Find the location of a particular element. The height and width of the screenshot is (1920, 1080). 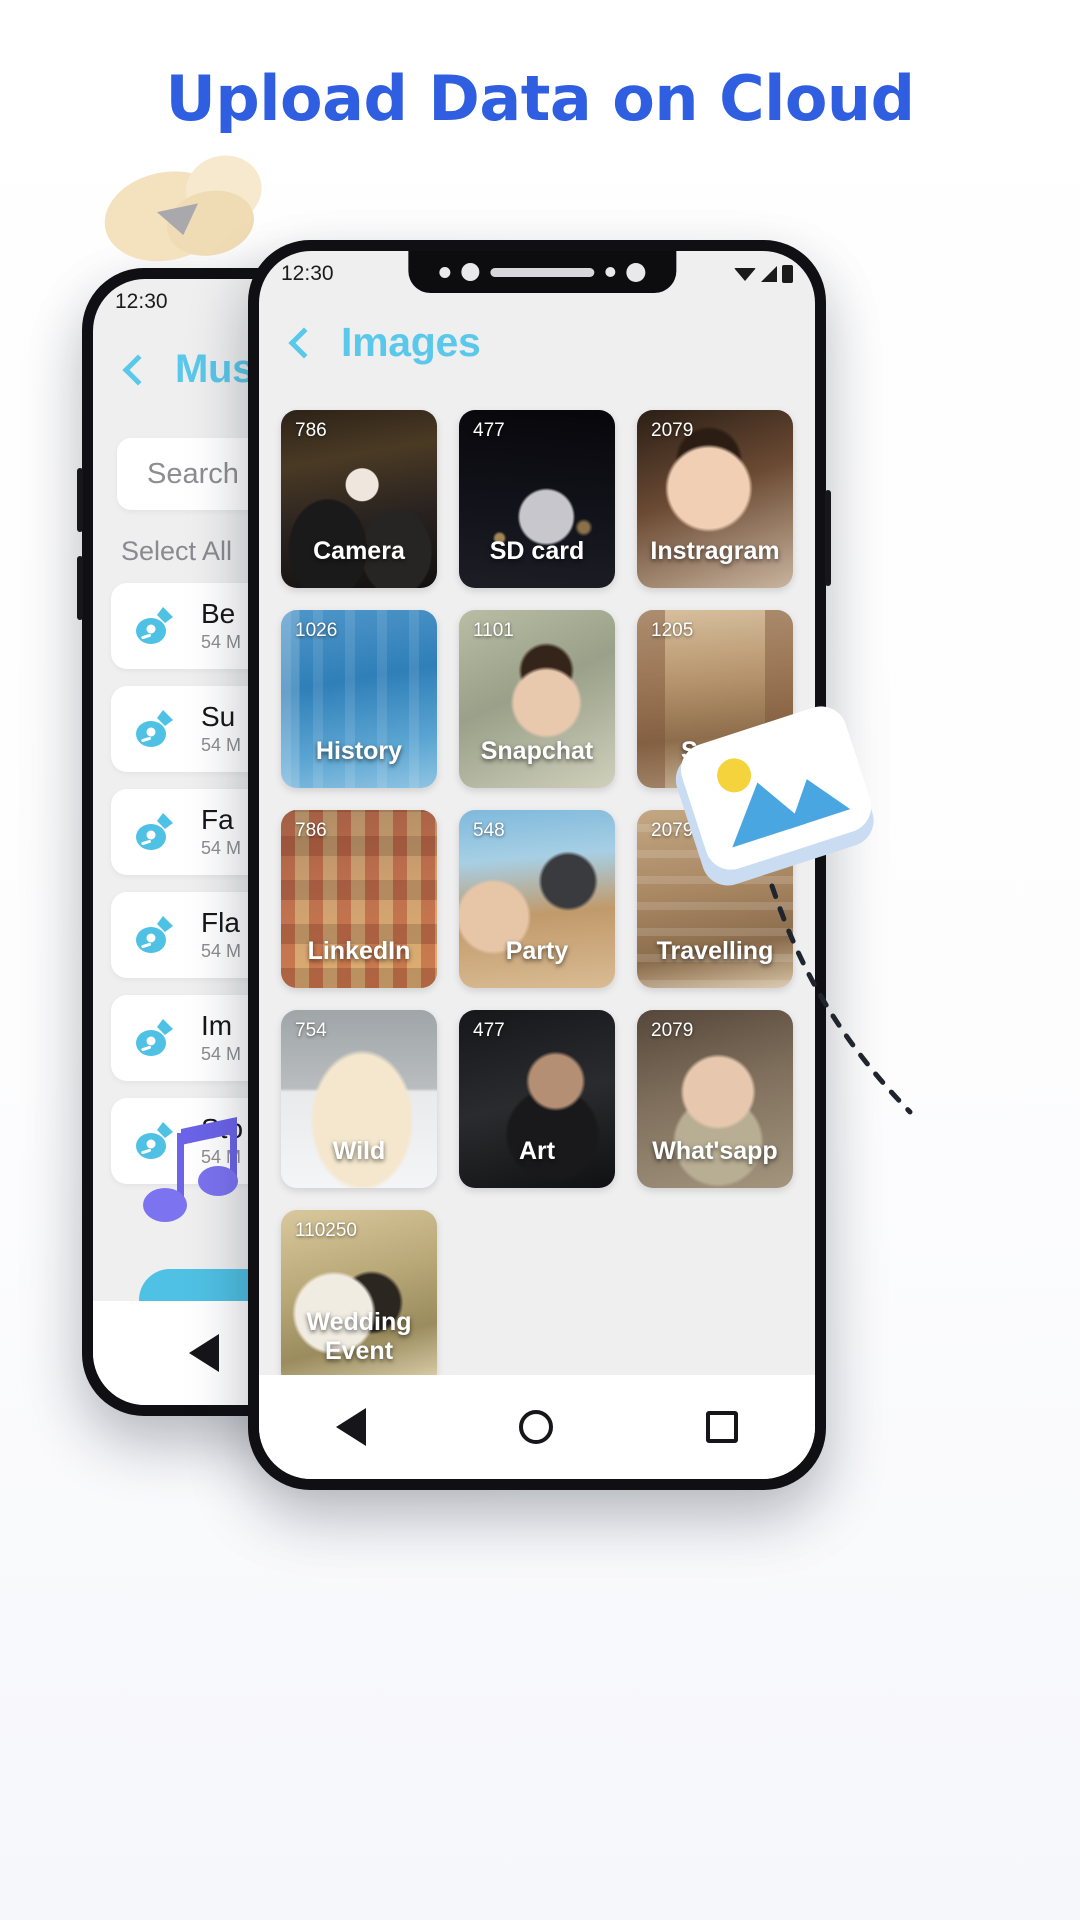

album-count: 1101 is located at coordinates (493, 630).